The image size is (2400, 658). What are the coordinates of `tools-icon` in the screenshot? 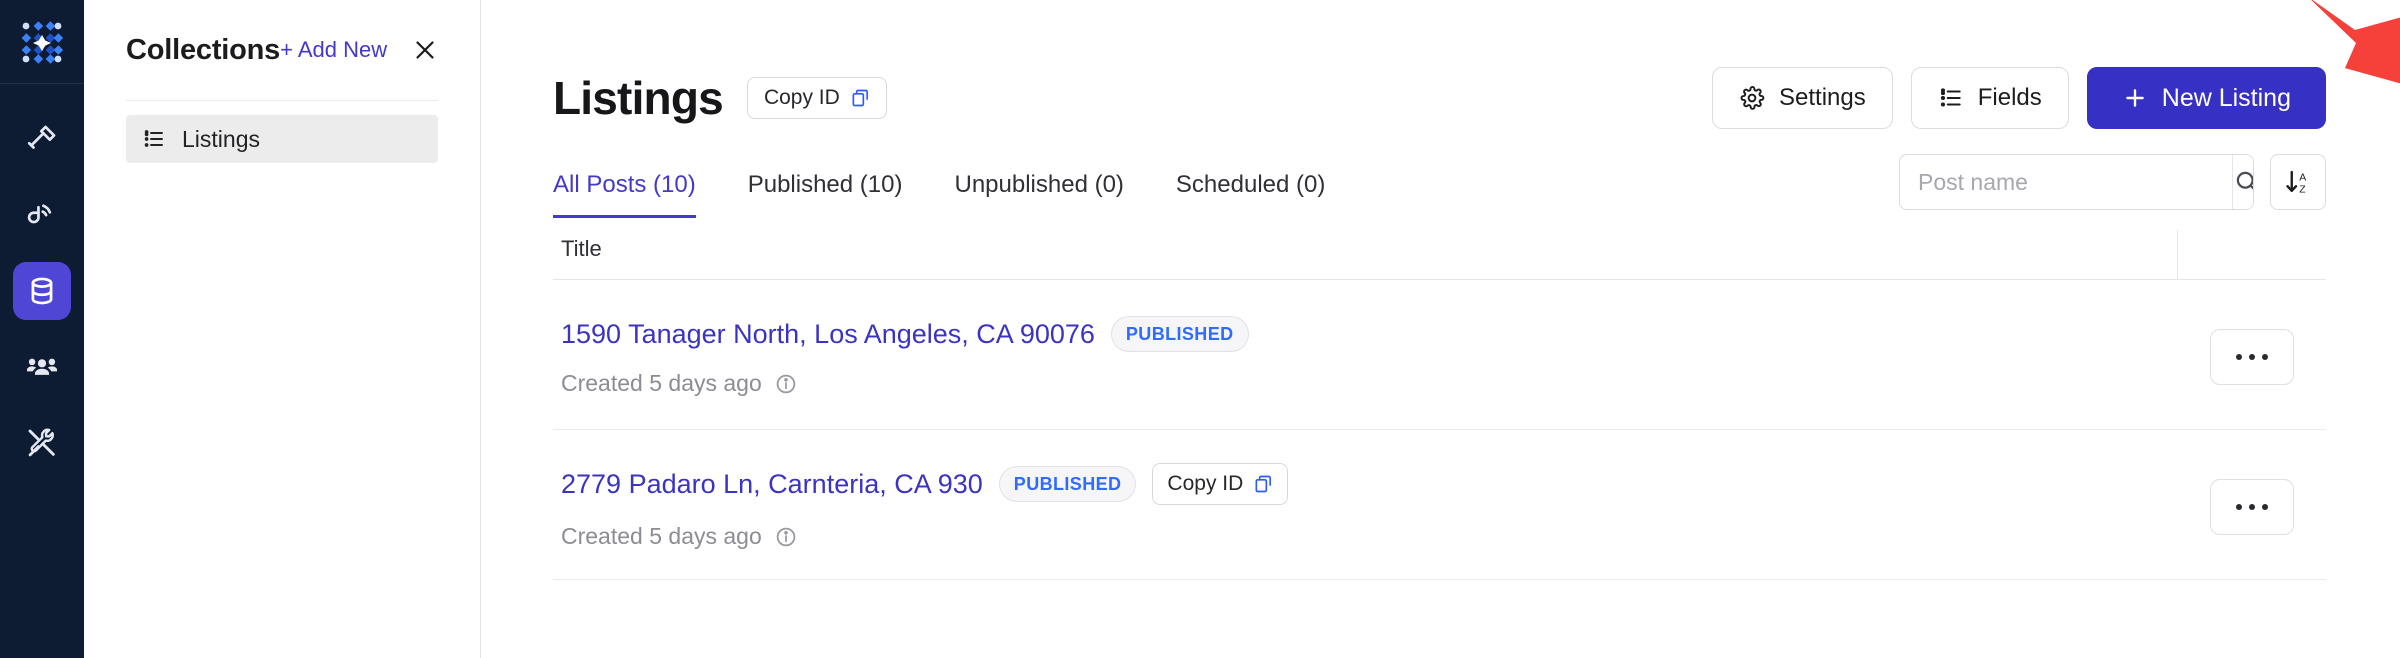 It's located at (41, 442).